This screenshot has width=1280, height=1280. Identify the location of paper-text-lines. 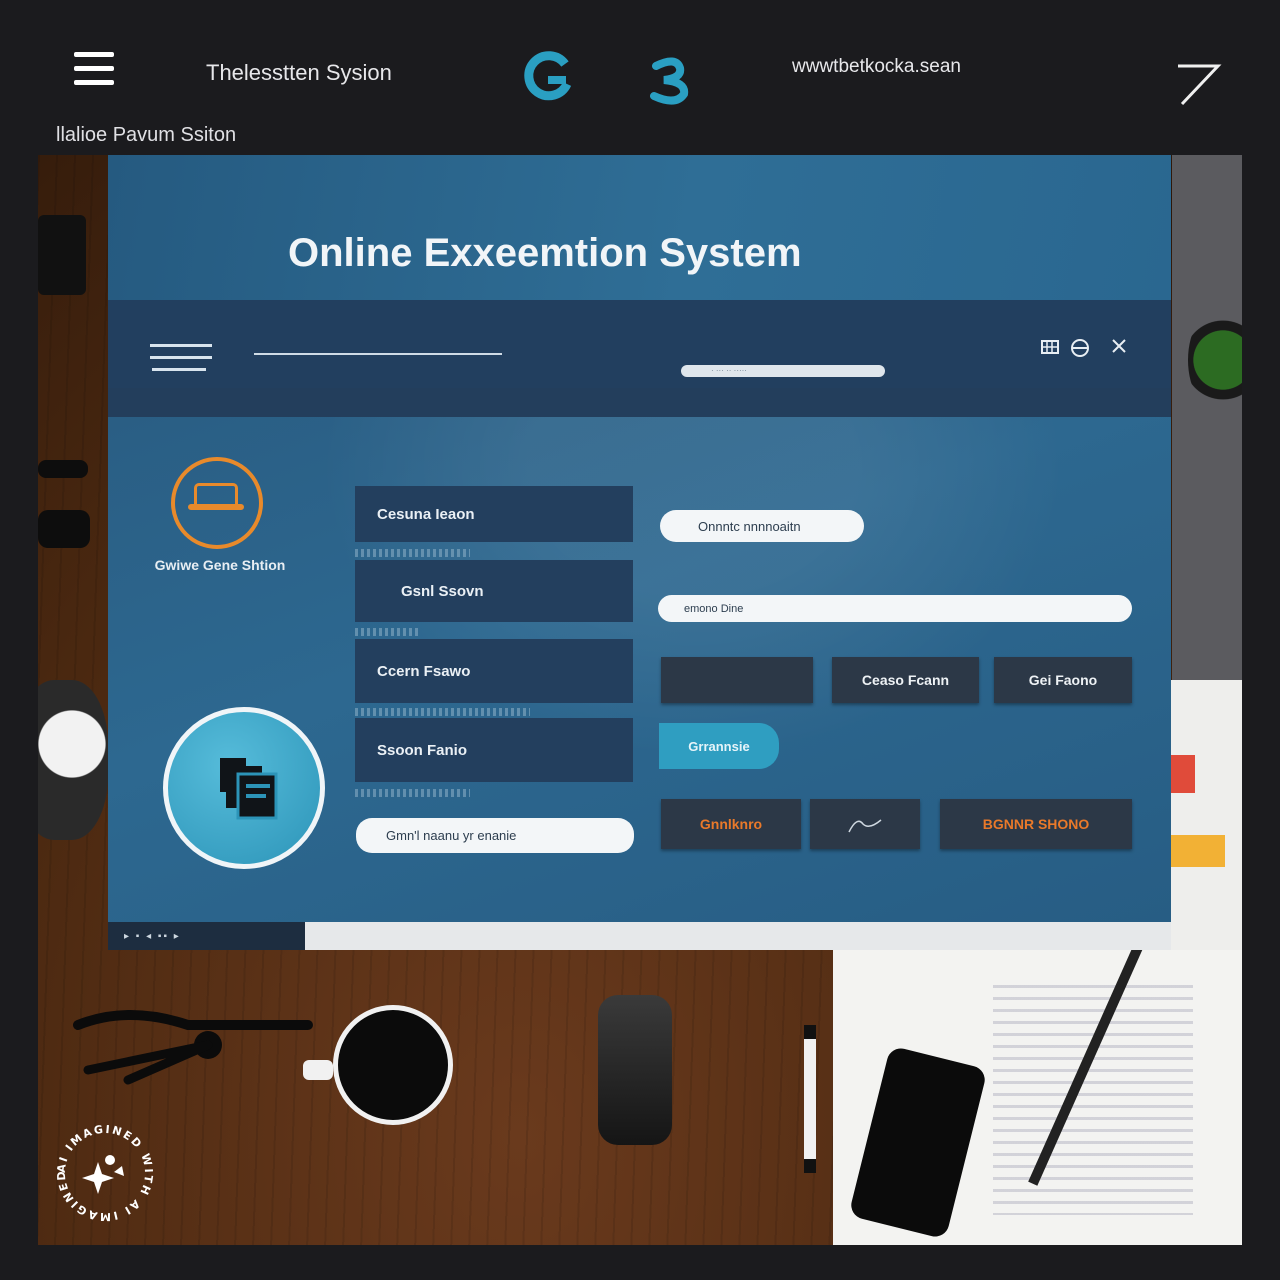
(1093, 1100).